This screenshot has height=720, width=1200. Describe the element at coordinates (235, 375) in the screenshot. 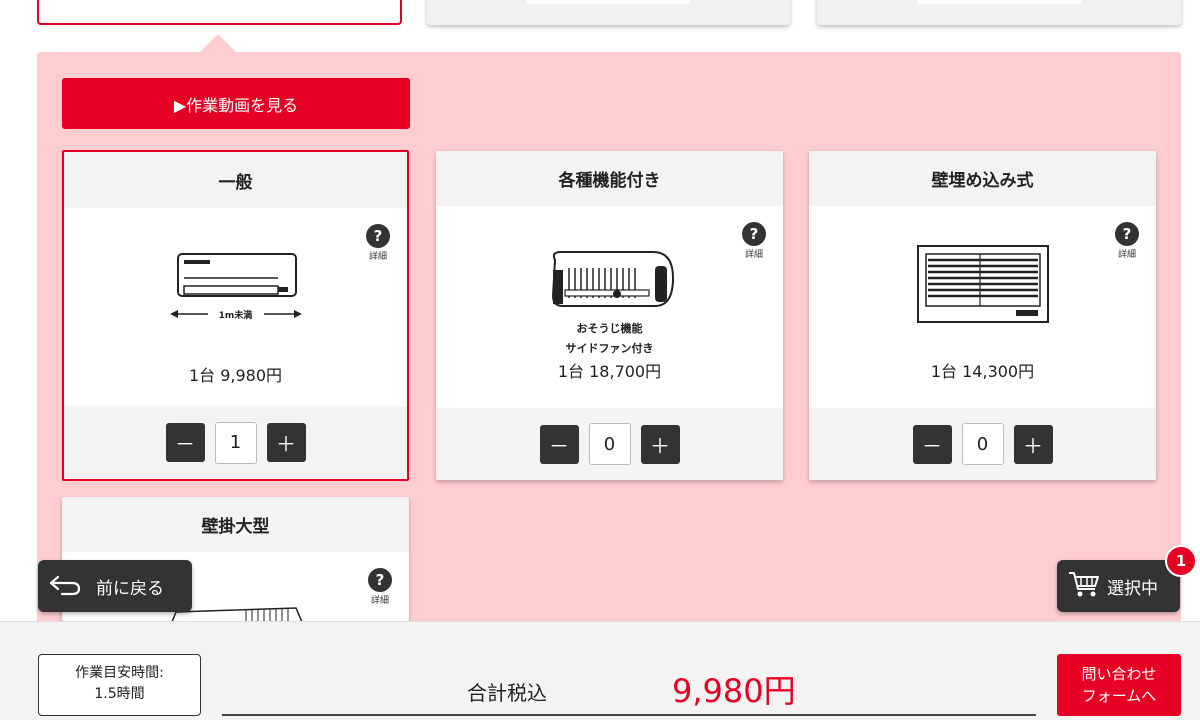

I see `product-price: 1台 9,980円` at that location.